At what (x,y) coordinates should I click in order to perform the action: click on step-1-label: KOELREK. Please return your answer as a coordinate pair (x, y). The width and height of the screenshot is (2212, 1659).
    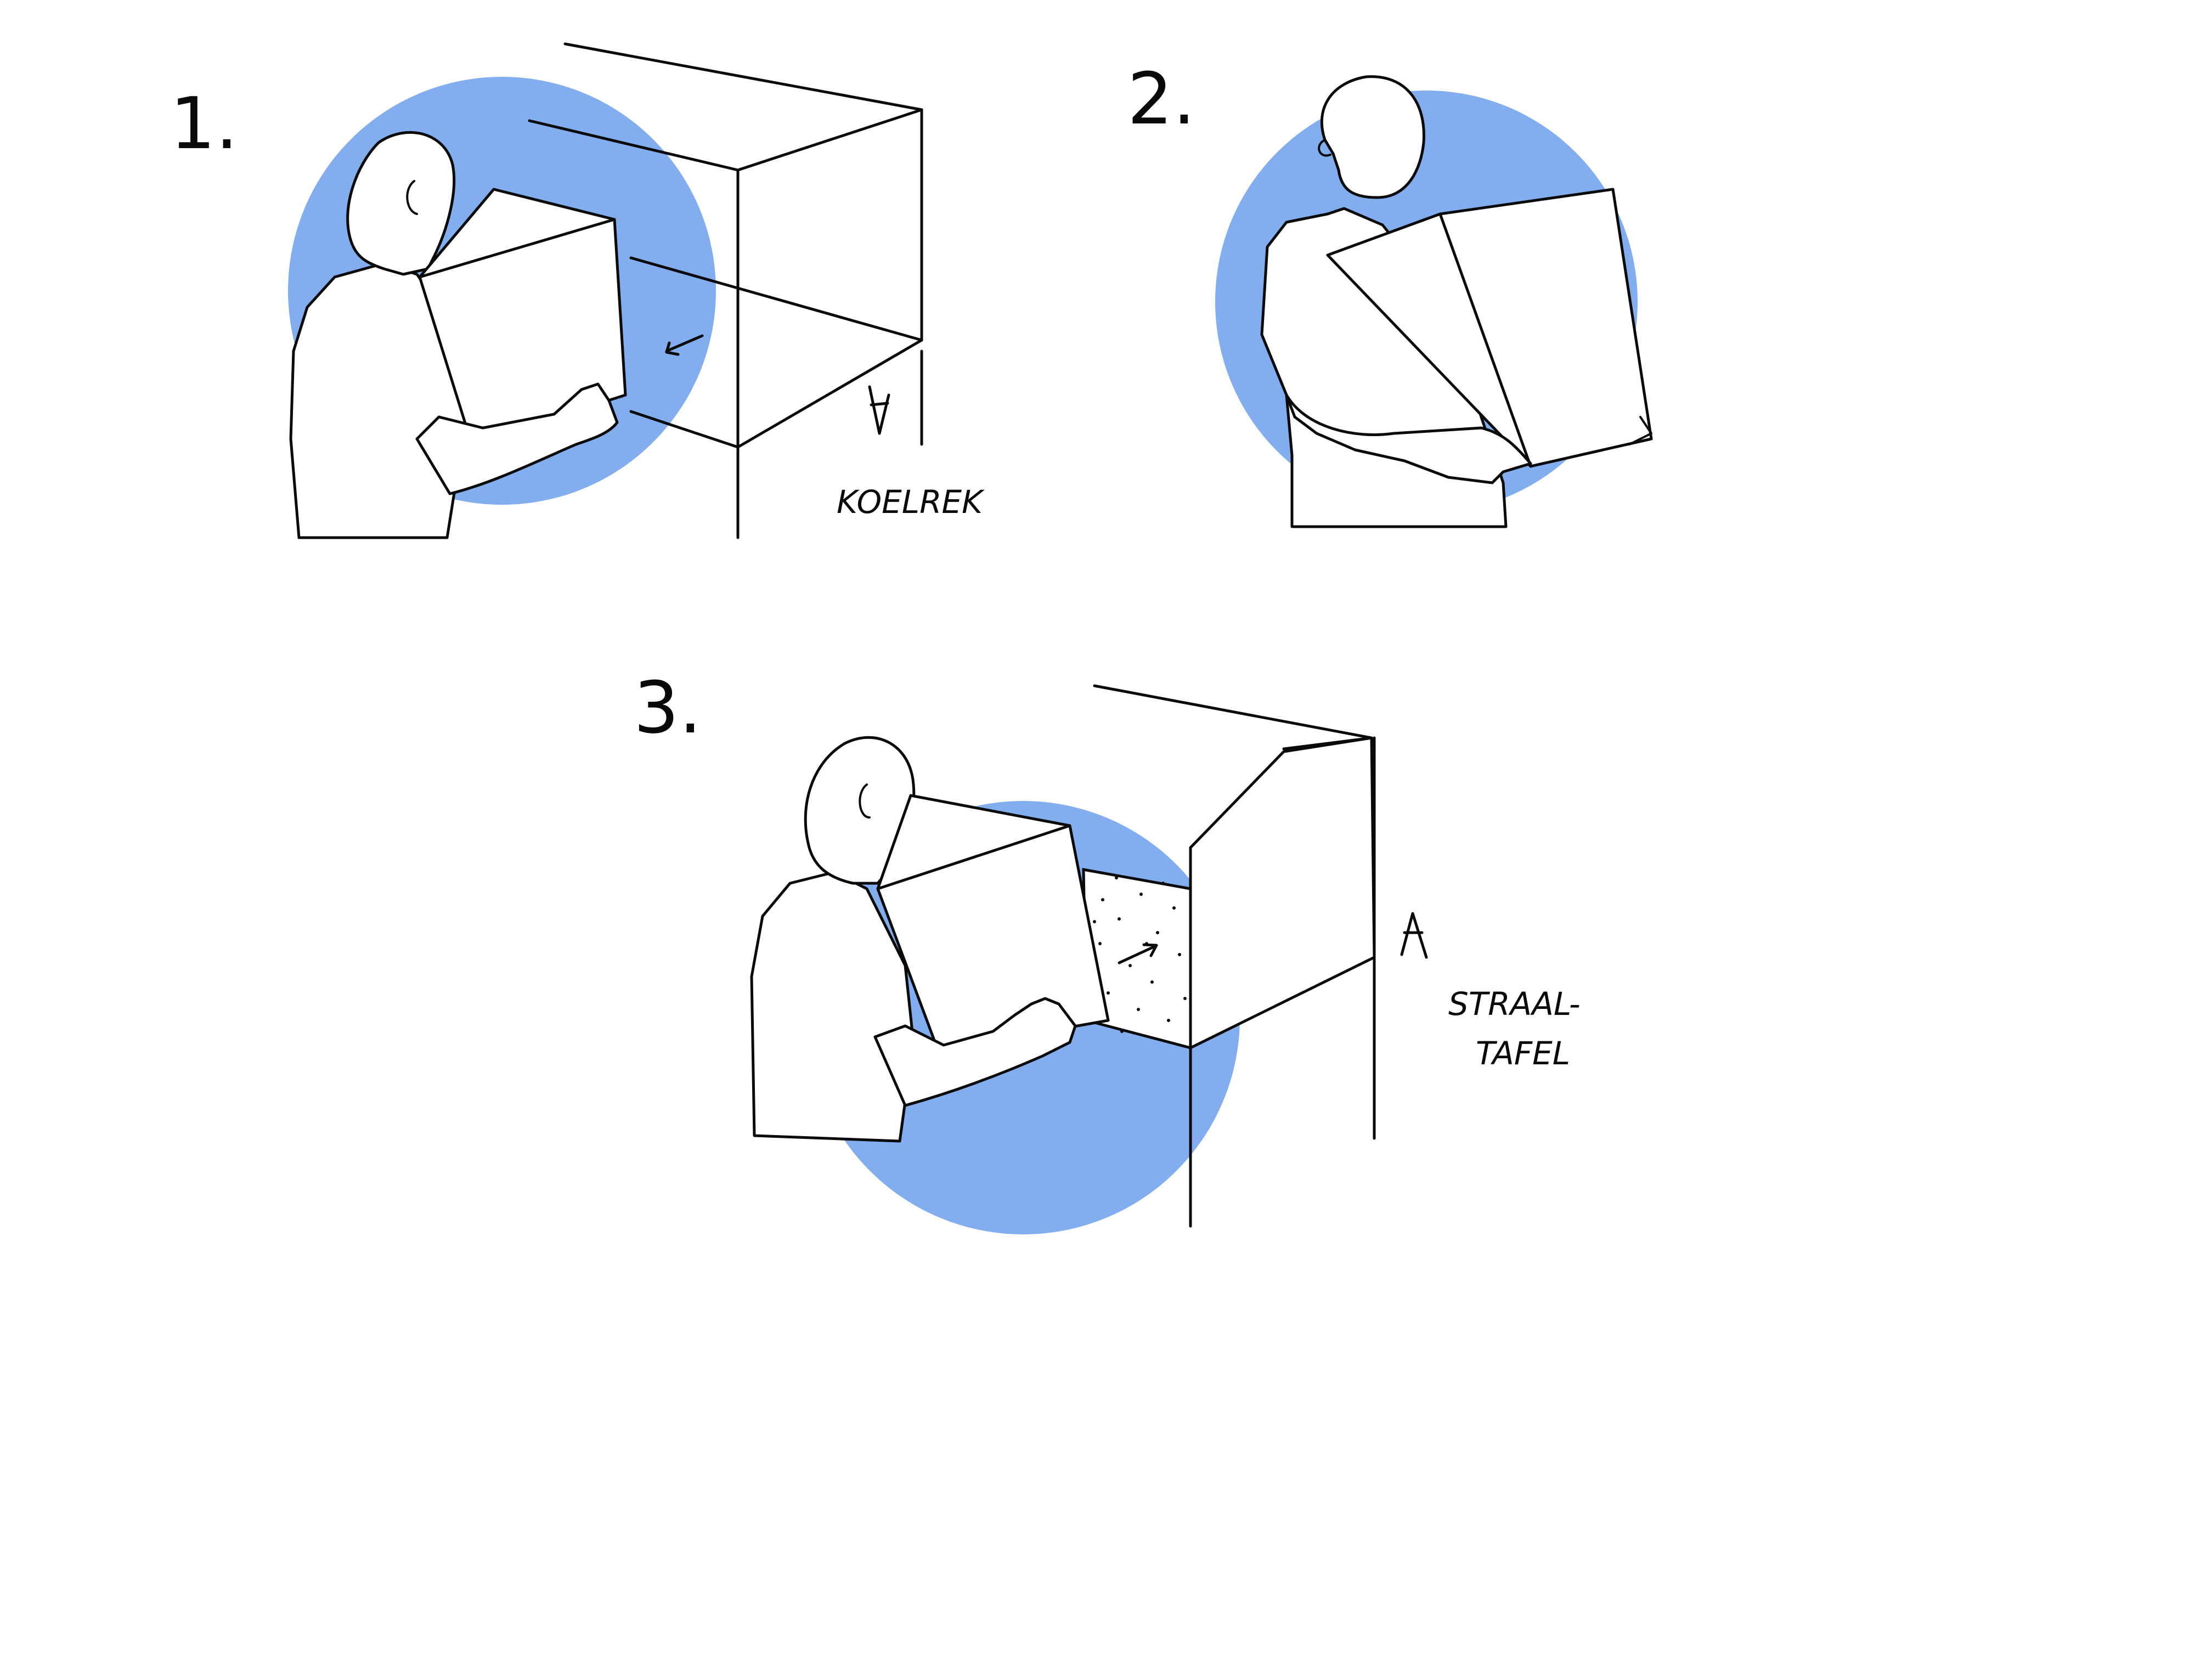
    Looking at the image, I should click on (911, 502).